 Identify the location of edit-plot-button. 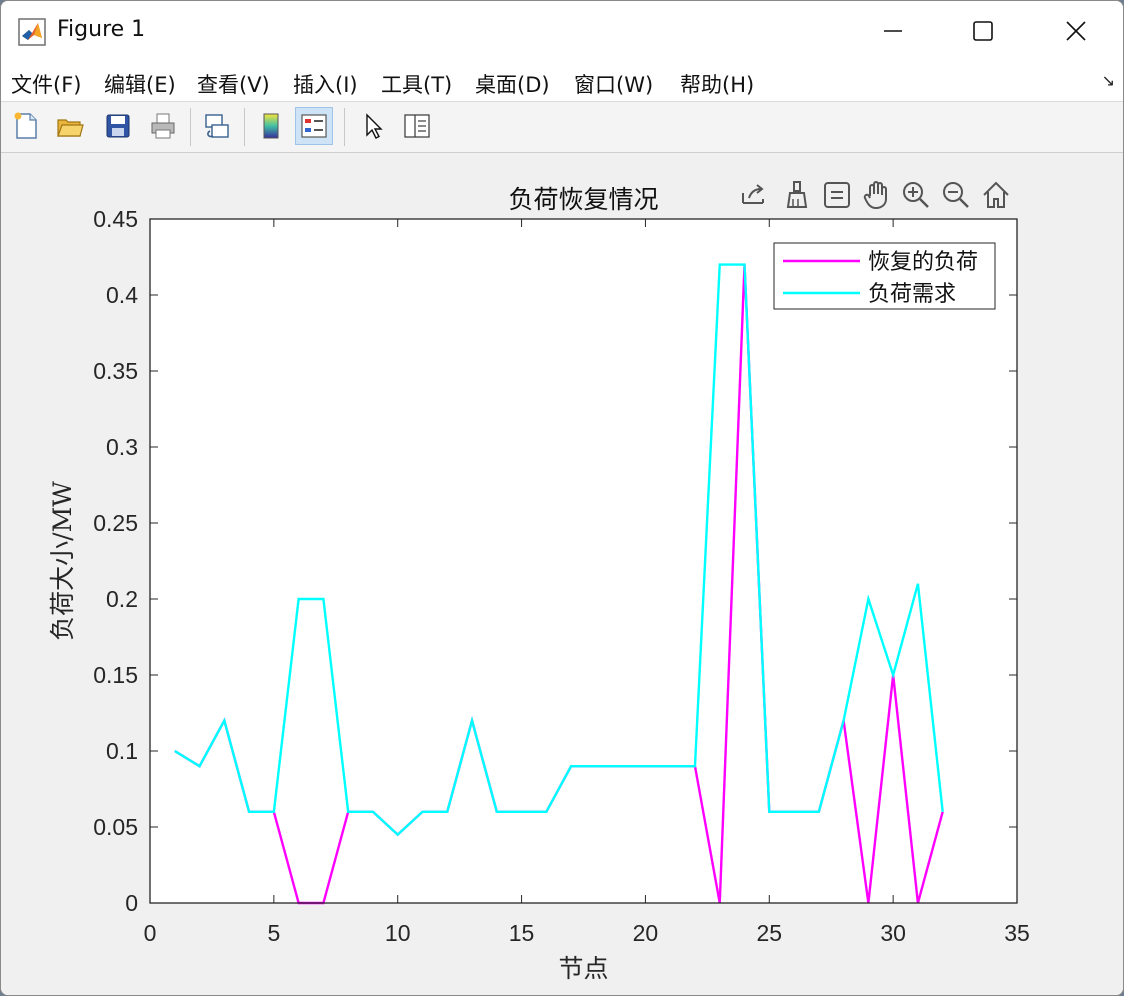
(373, 126).